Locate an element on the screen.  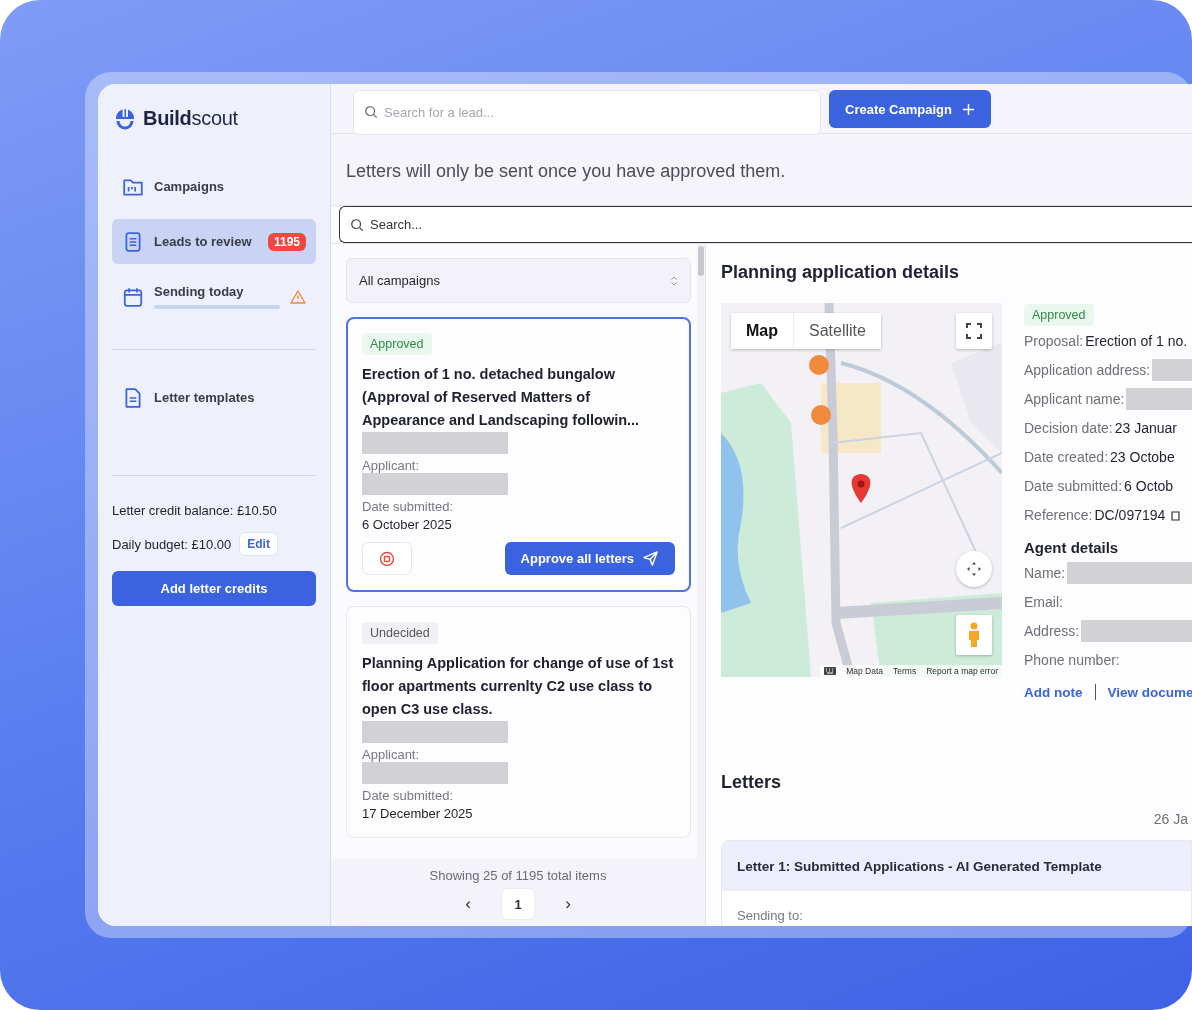
map-view-tab: Satellite is located at coordinates (837, 331).